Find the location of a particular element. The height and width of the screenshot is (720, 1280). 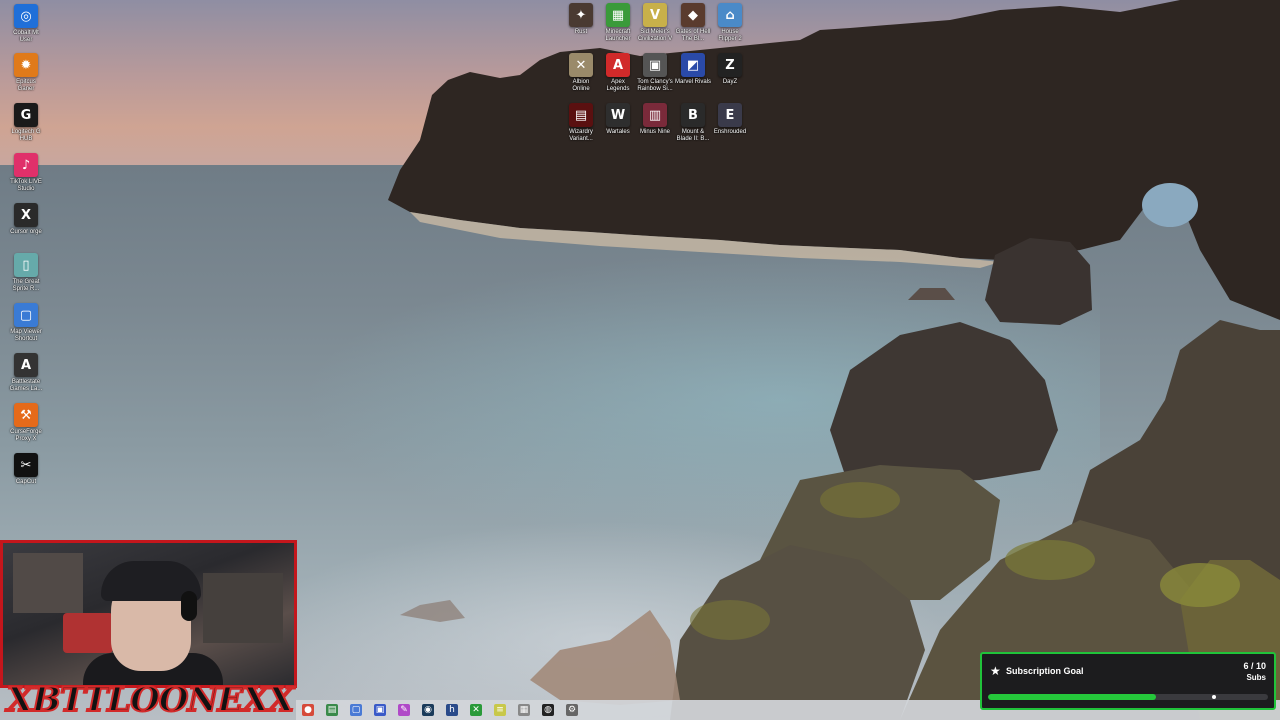

streamer-name-overlay: XBTTLOONEXX is located at coordinates (150, 699).